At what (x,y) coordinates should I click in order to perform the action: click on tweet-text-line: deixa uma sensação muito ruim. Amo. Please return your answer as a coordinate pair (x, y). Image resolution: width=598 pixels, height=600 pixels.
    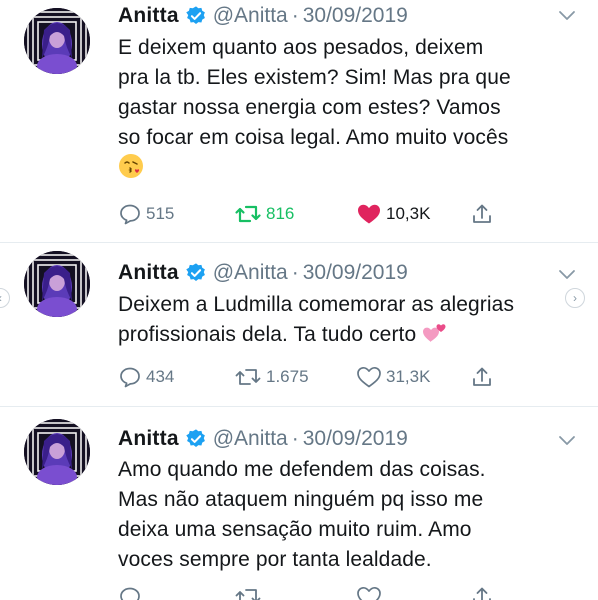
    Looking at the image, I should click on (295, 529).